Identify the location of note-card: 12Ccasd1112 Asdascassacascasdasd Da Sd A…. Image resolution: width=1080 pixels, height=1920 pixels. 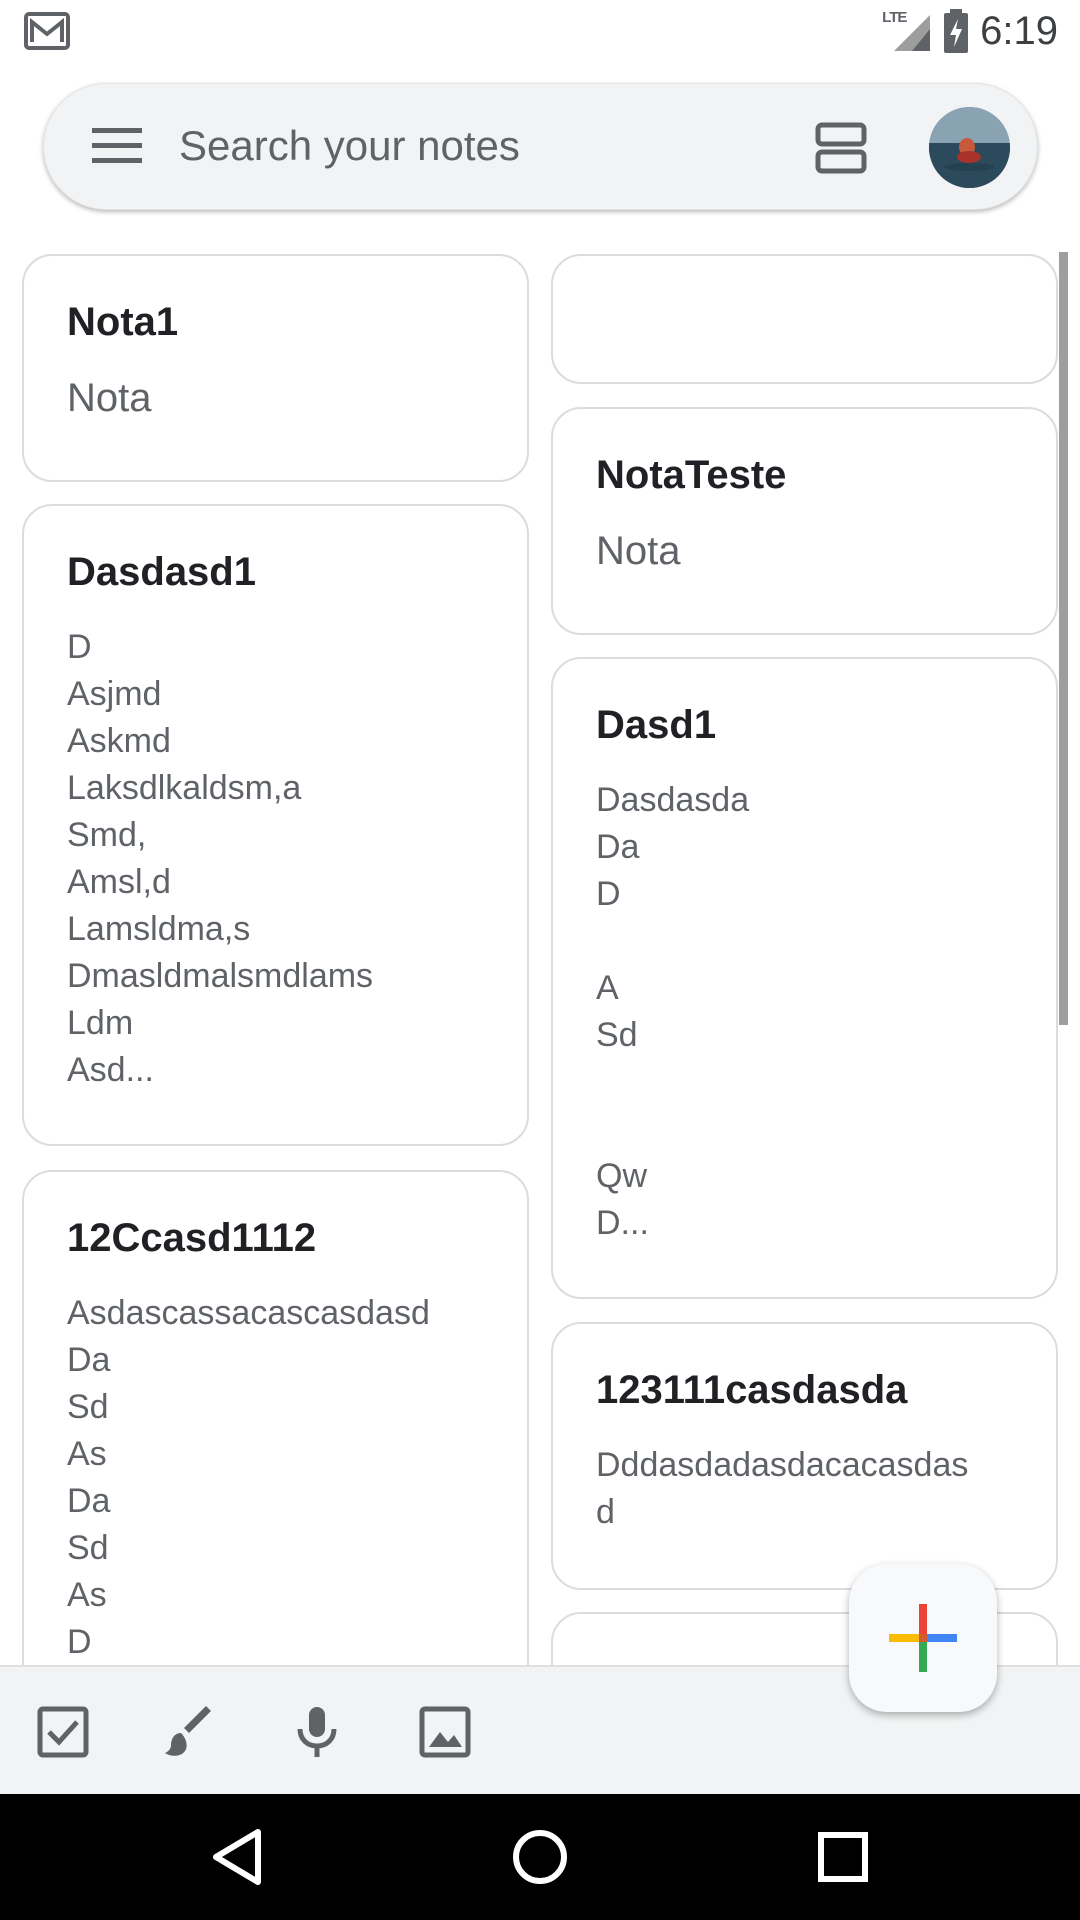
(275, 1417).